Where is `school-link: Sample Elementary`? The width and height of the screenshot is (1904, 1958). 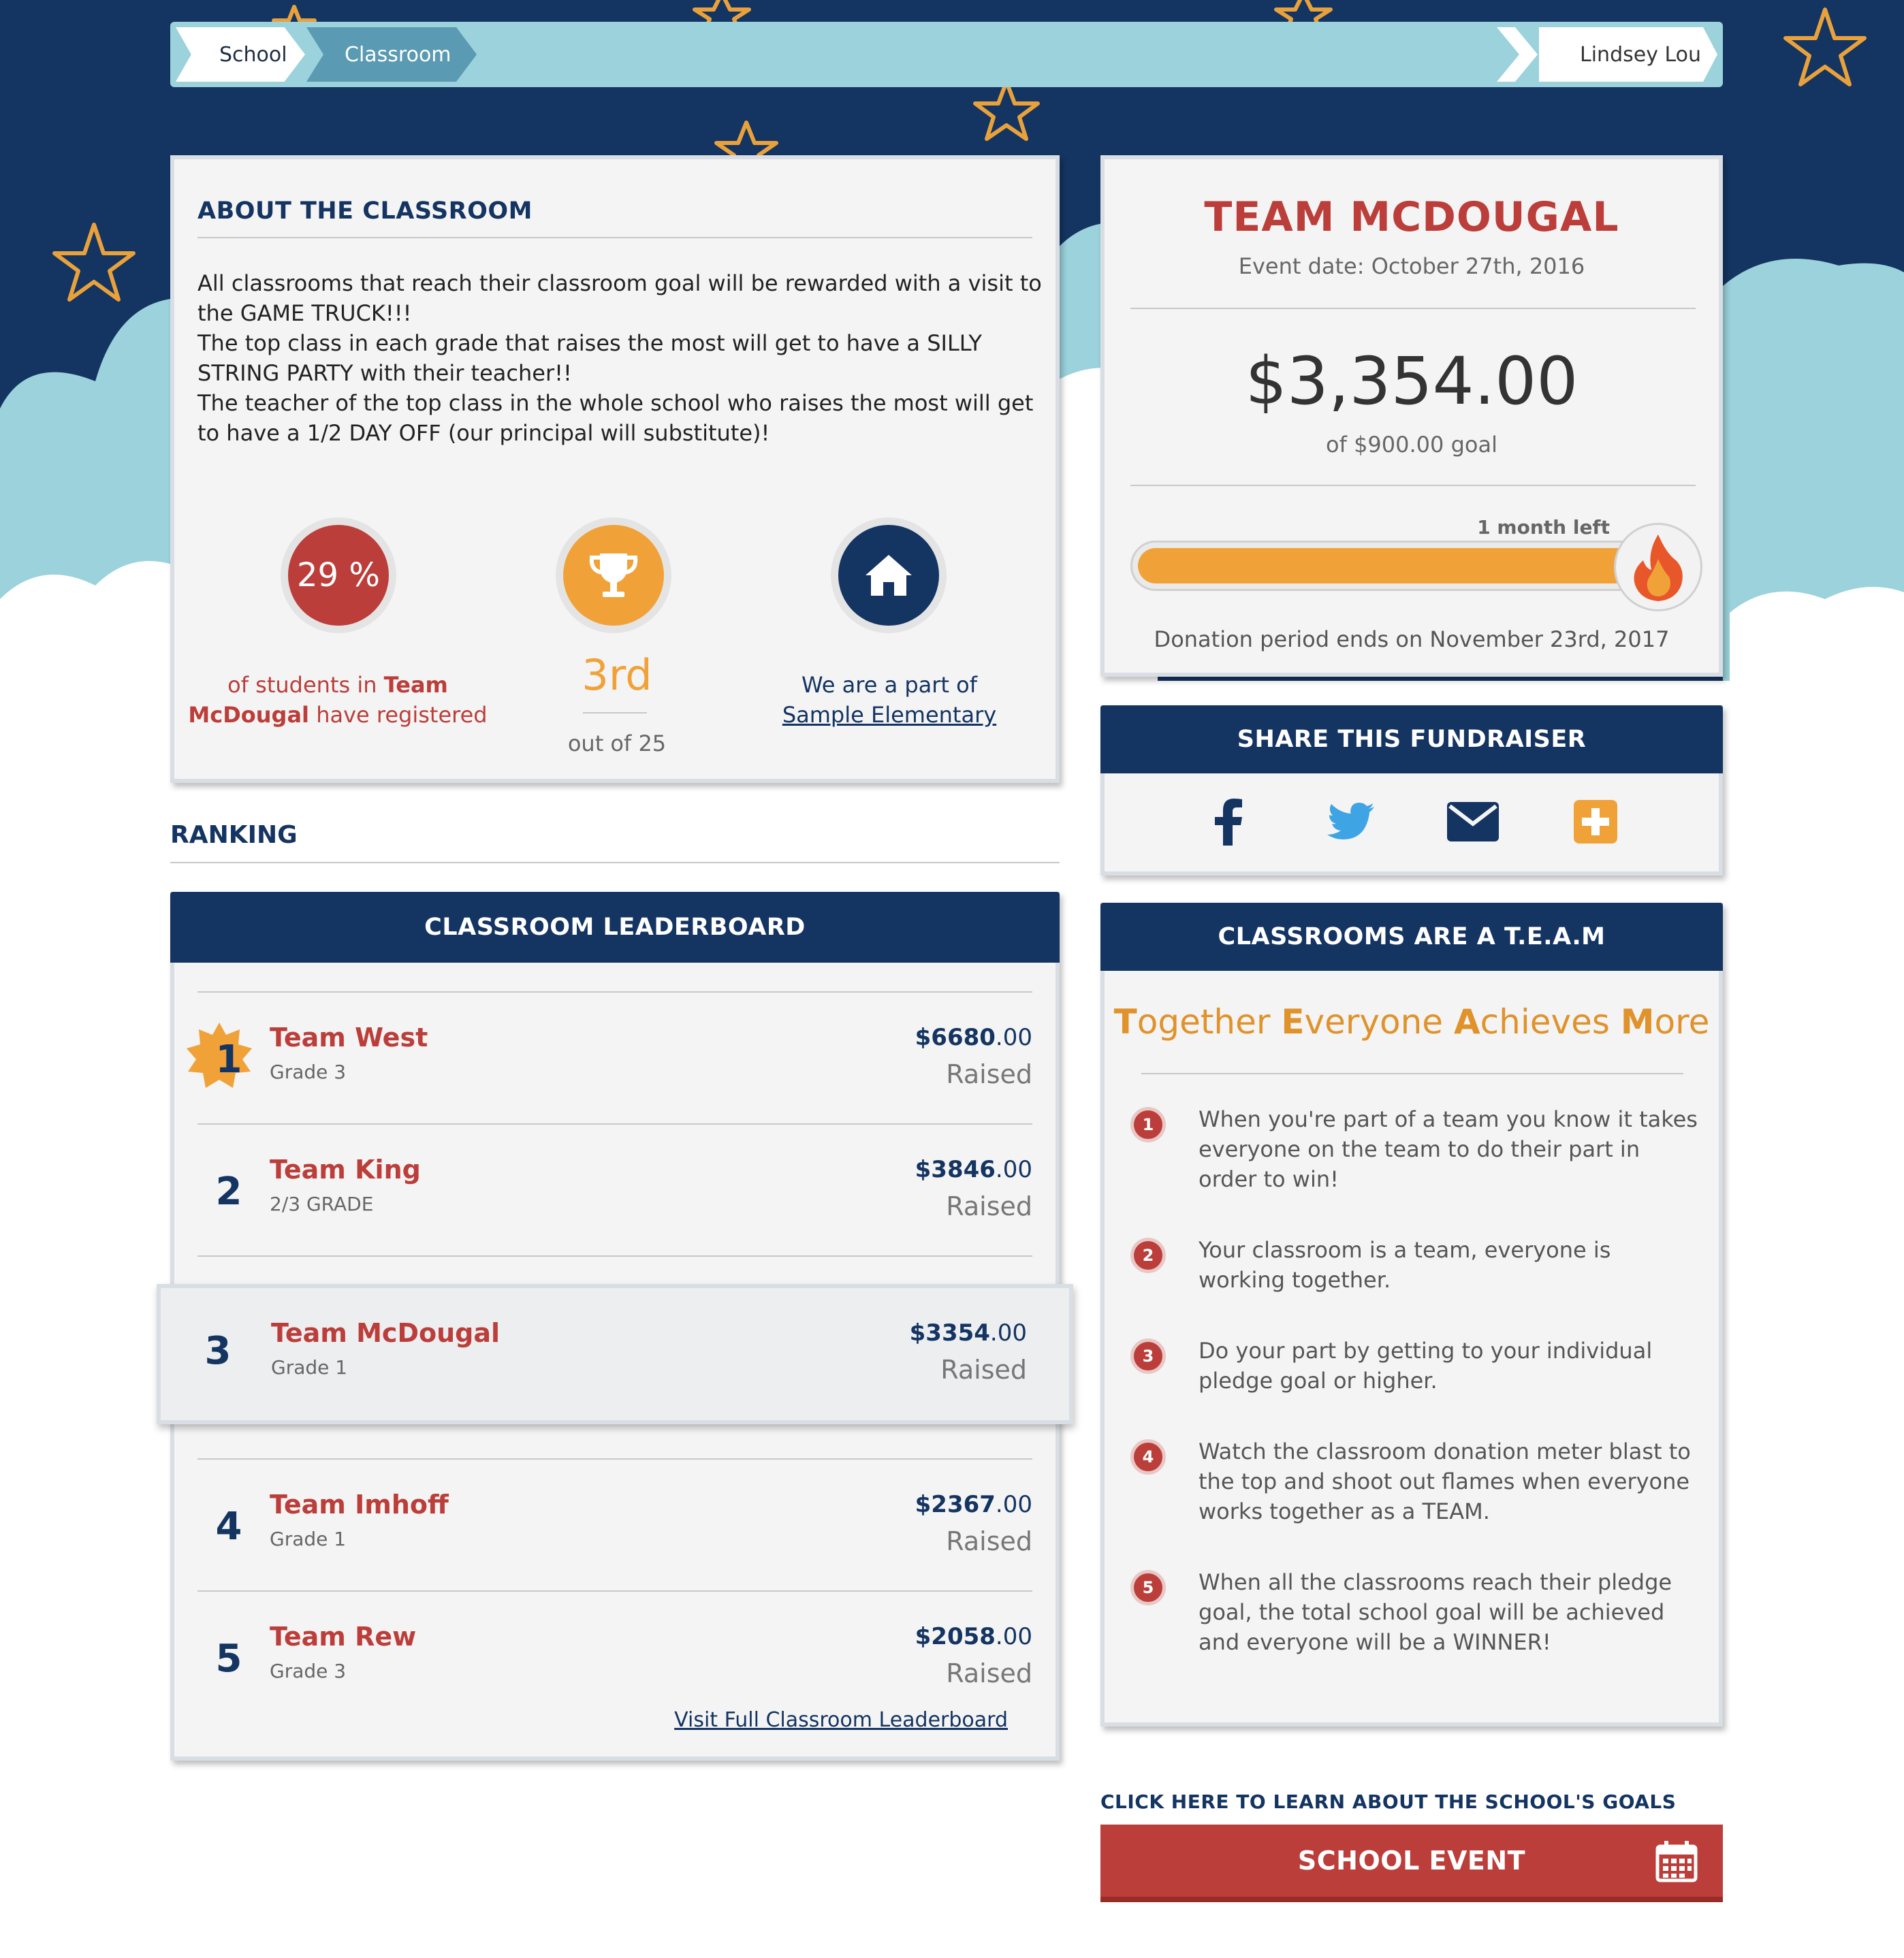 school-link: Sample Elementary is located at coordinates (889, 715).